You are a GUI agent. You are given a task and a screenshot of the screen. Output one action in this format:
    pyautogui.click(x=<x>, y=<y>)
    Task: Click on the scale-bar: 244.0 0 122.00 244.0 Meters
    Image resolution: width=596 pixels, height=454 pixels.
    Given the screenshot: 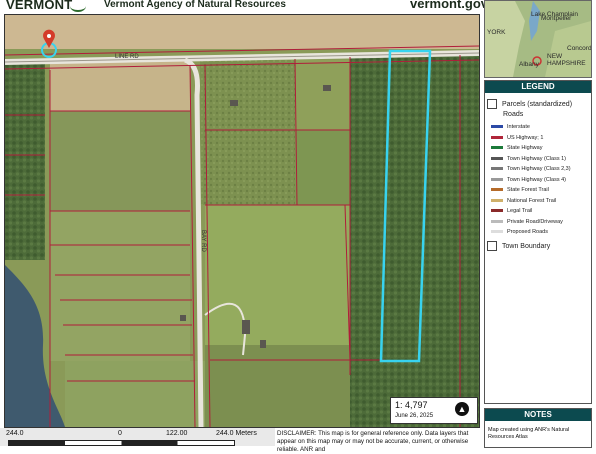 What is the action you would take?
    pyautogui.click(x=137, y=437)
    